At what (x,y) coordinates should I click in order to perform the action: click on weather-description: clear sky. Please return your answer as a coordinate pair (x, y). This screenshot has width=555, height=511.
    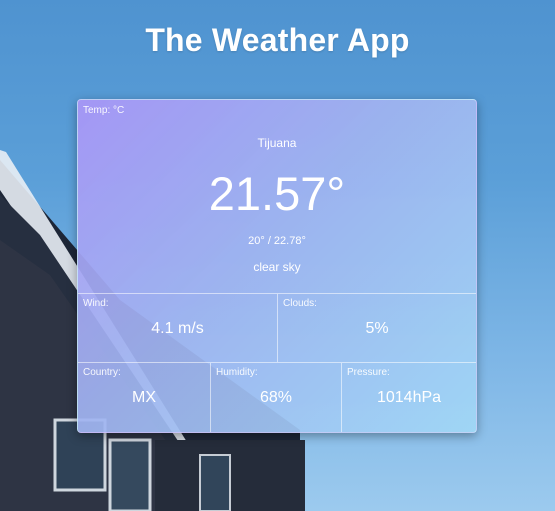
    Looking at the image, I should click on (277, 267).